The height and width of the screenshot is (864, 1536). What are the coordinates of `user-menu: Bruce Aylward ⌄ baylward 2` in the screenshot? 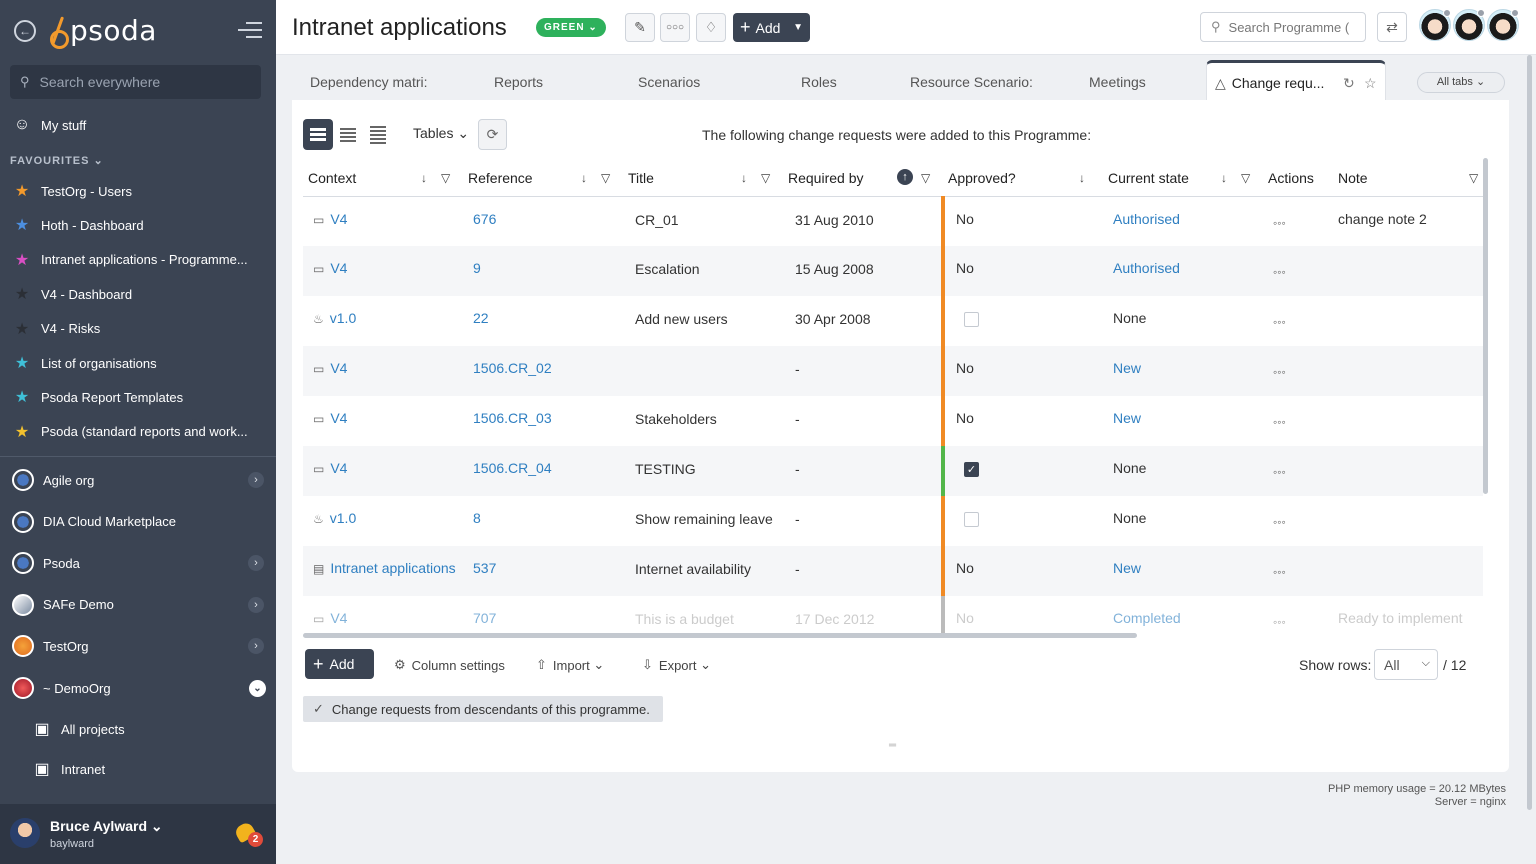 It's located at (138, 834).